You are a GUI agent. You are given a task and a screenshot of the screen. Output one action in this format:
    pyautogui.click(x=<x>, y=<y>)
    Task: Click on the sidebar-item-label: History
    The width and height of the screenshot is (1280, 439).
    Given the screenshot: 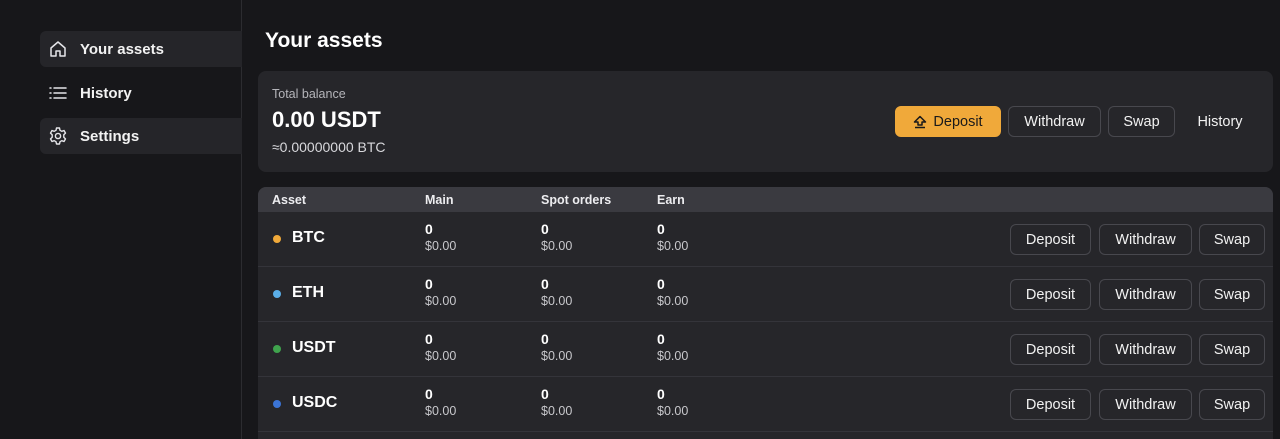 What is the action you would take?
    pyautogui.click(x=106, y=93)
    